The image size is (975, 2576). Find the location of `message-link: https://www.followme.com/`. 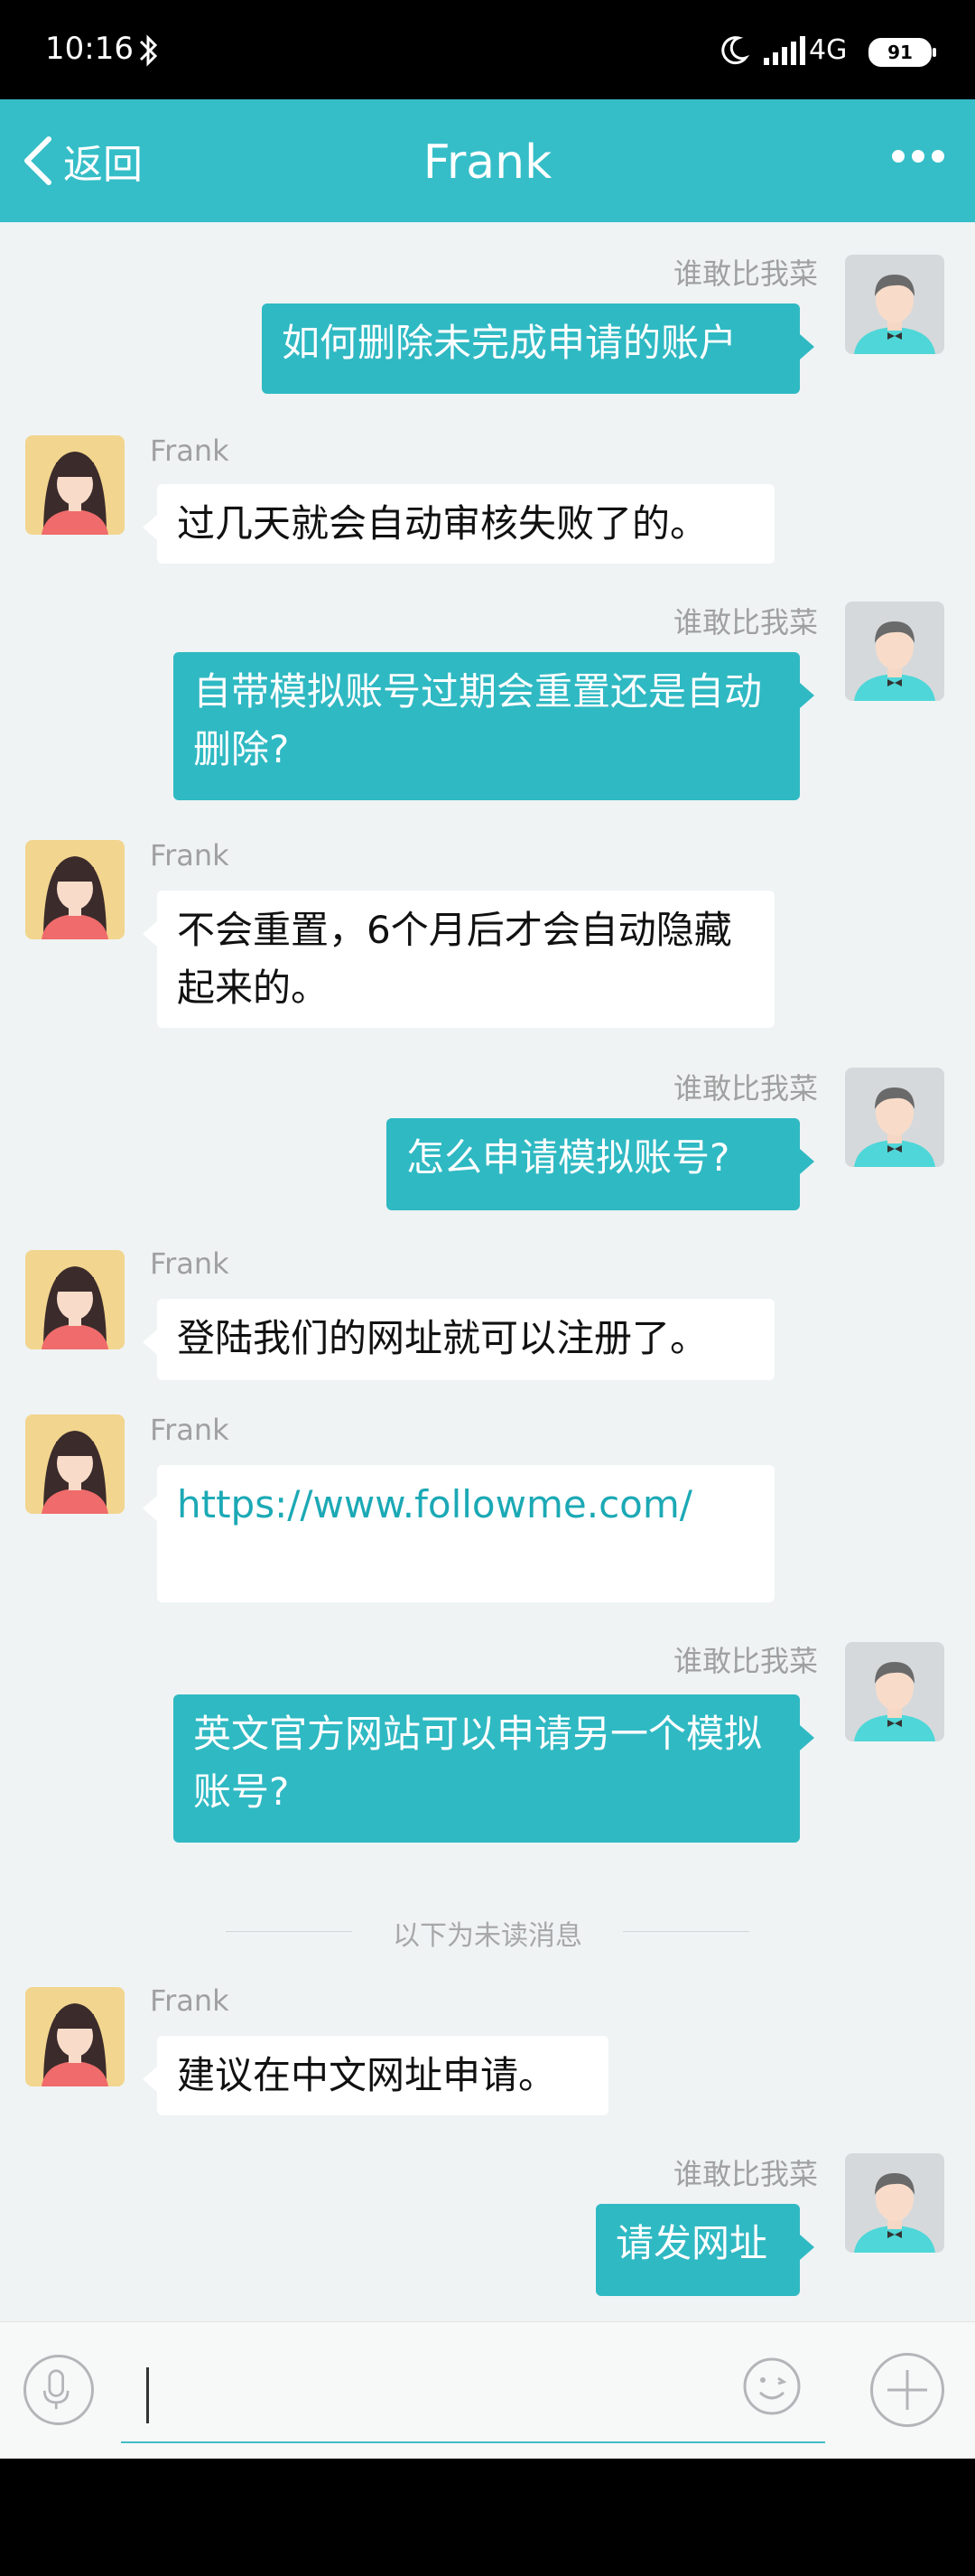

message-link: https://www.followme.com/ is located at coordinates (434, 1504).